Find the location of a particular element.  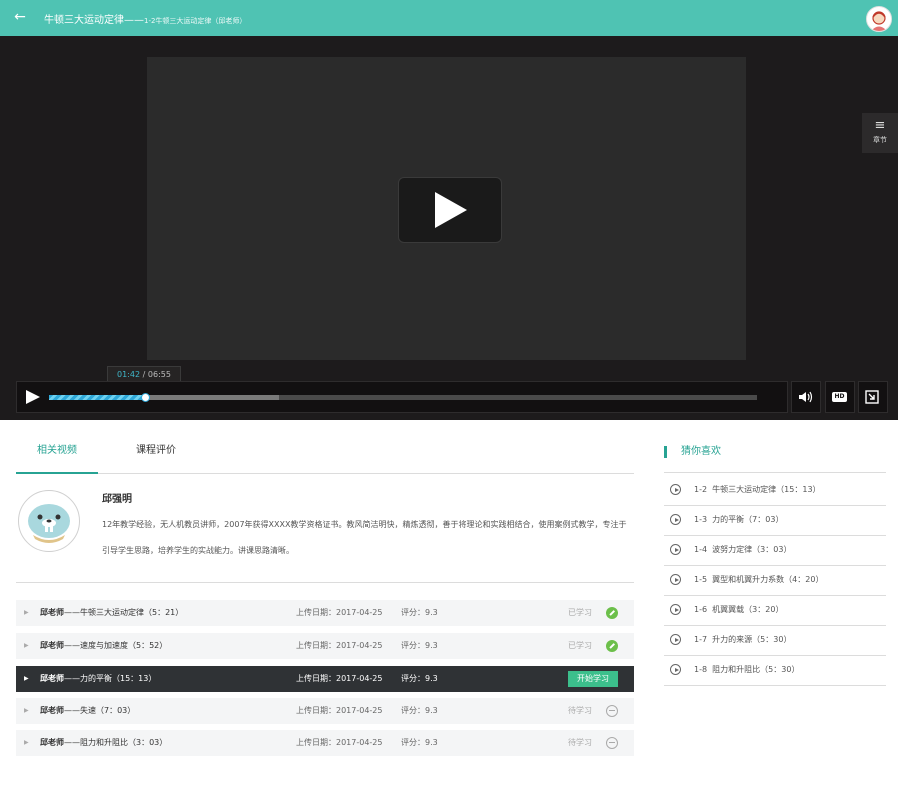

lesson-subtitle: 1-2牛顿三大运动定律（邱老师） is located at coordinates (195, 21).